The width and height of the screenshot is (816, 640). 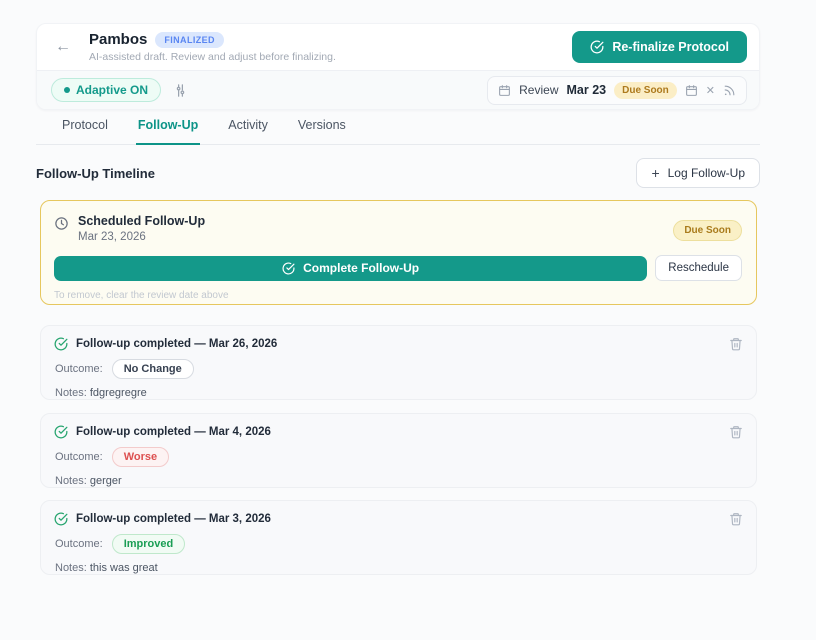 I want to click on complete-button-label: Complete Follow-Up, so click(x=361, y=268).